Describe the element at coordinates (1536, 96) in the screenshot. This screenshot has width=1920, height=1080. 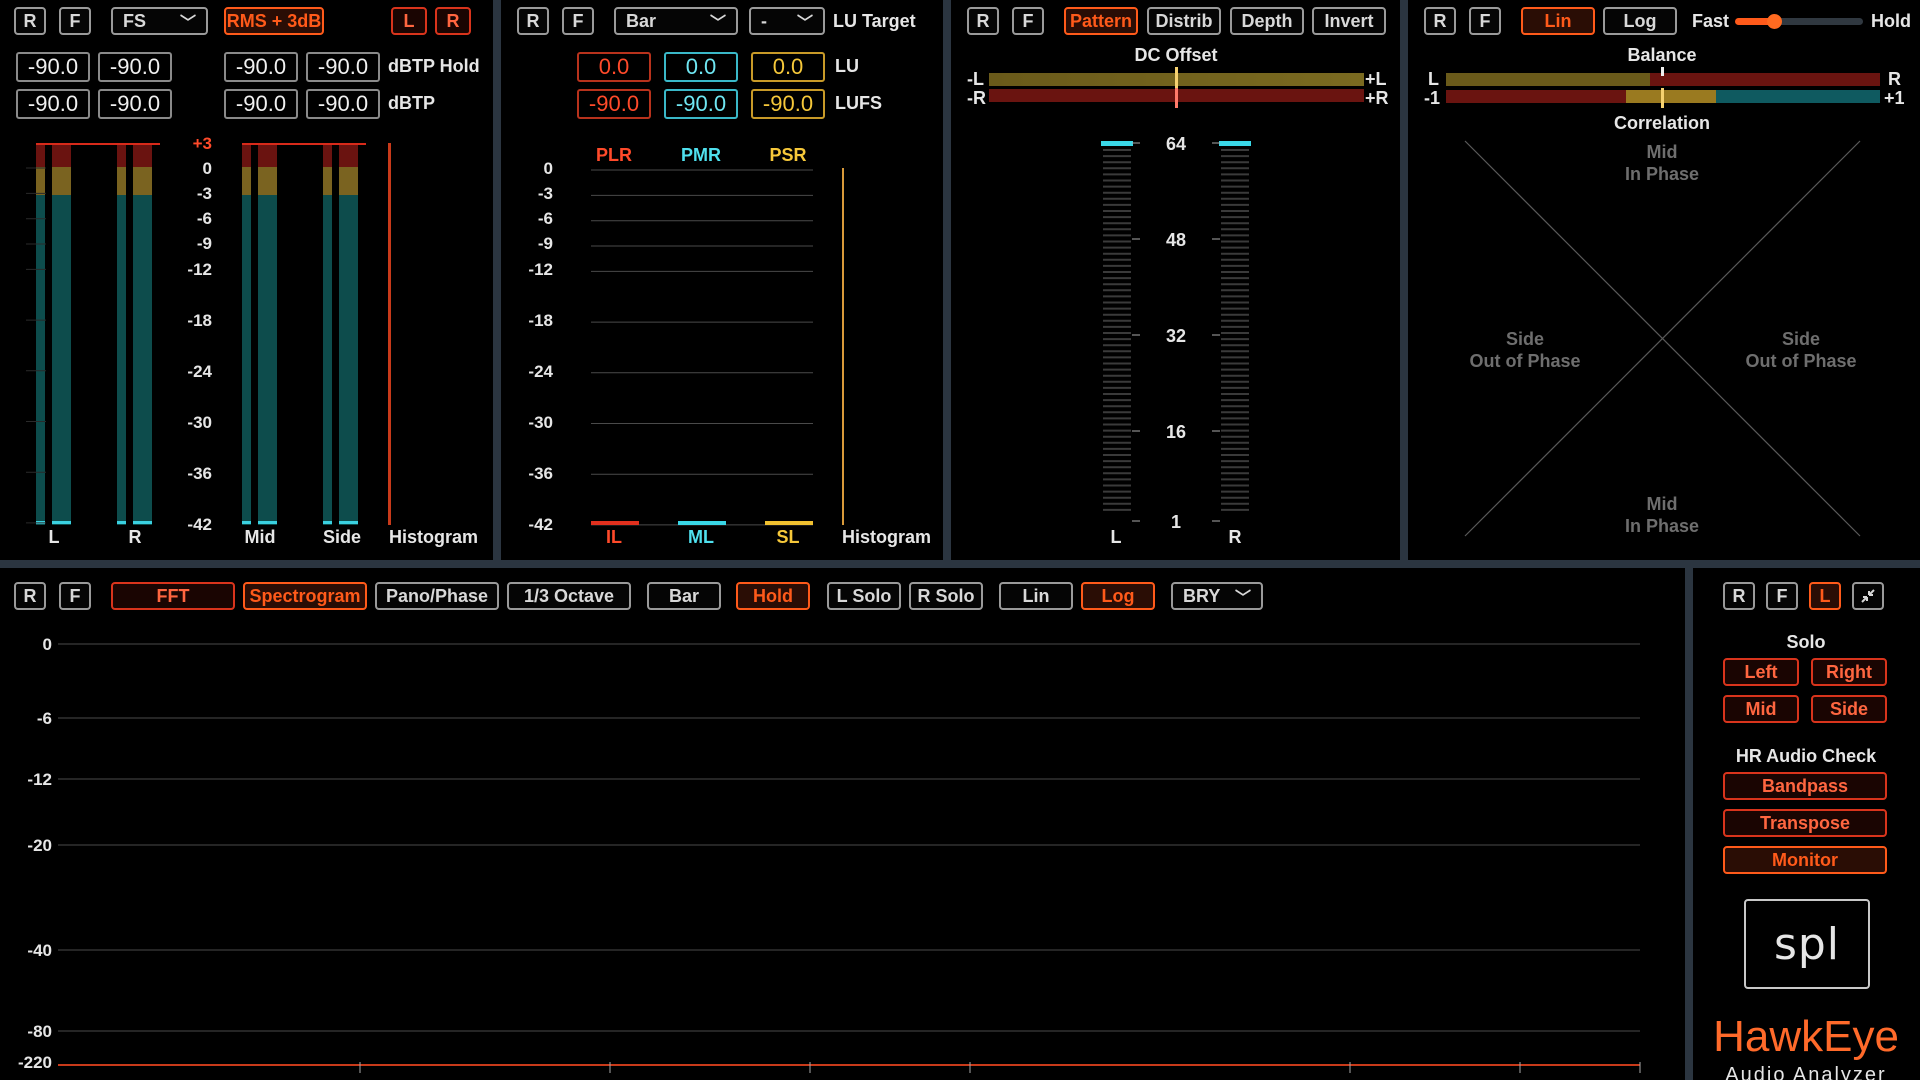
I see `corr-bar-neg` at that location.